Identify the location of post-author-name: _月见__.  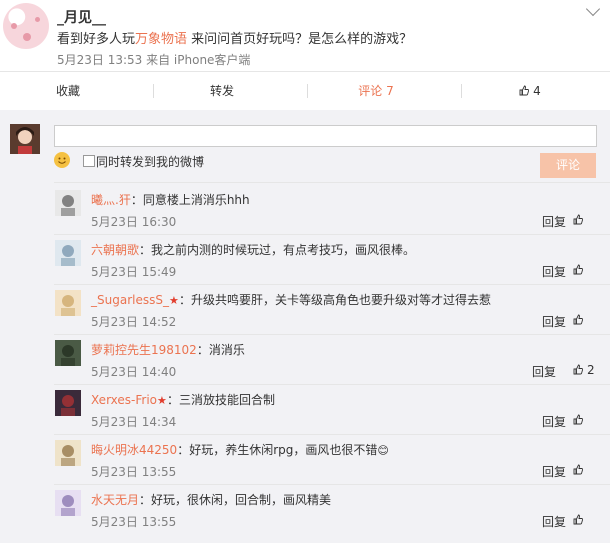
(81, 17).